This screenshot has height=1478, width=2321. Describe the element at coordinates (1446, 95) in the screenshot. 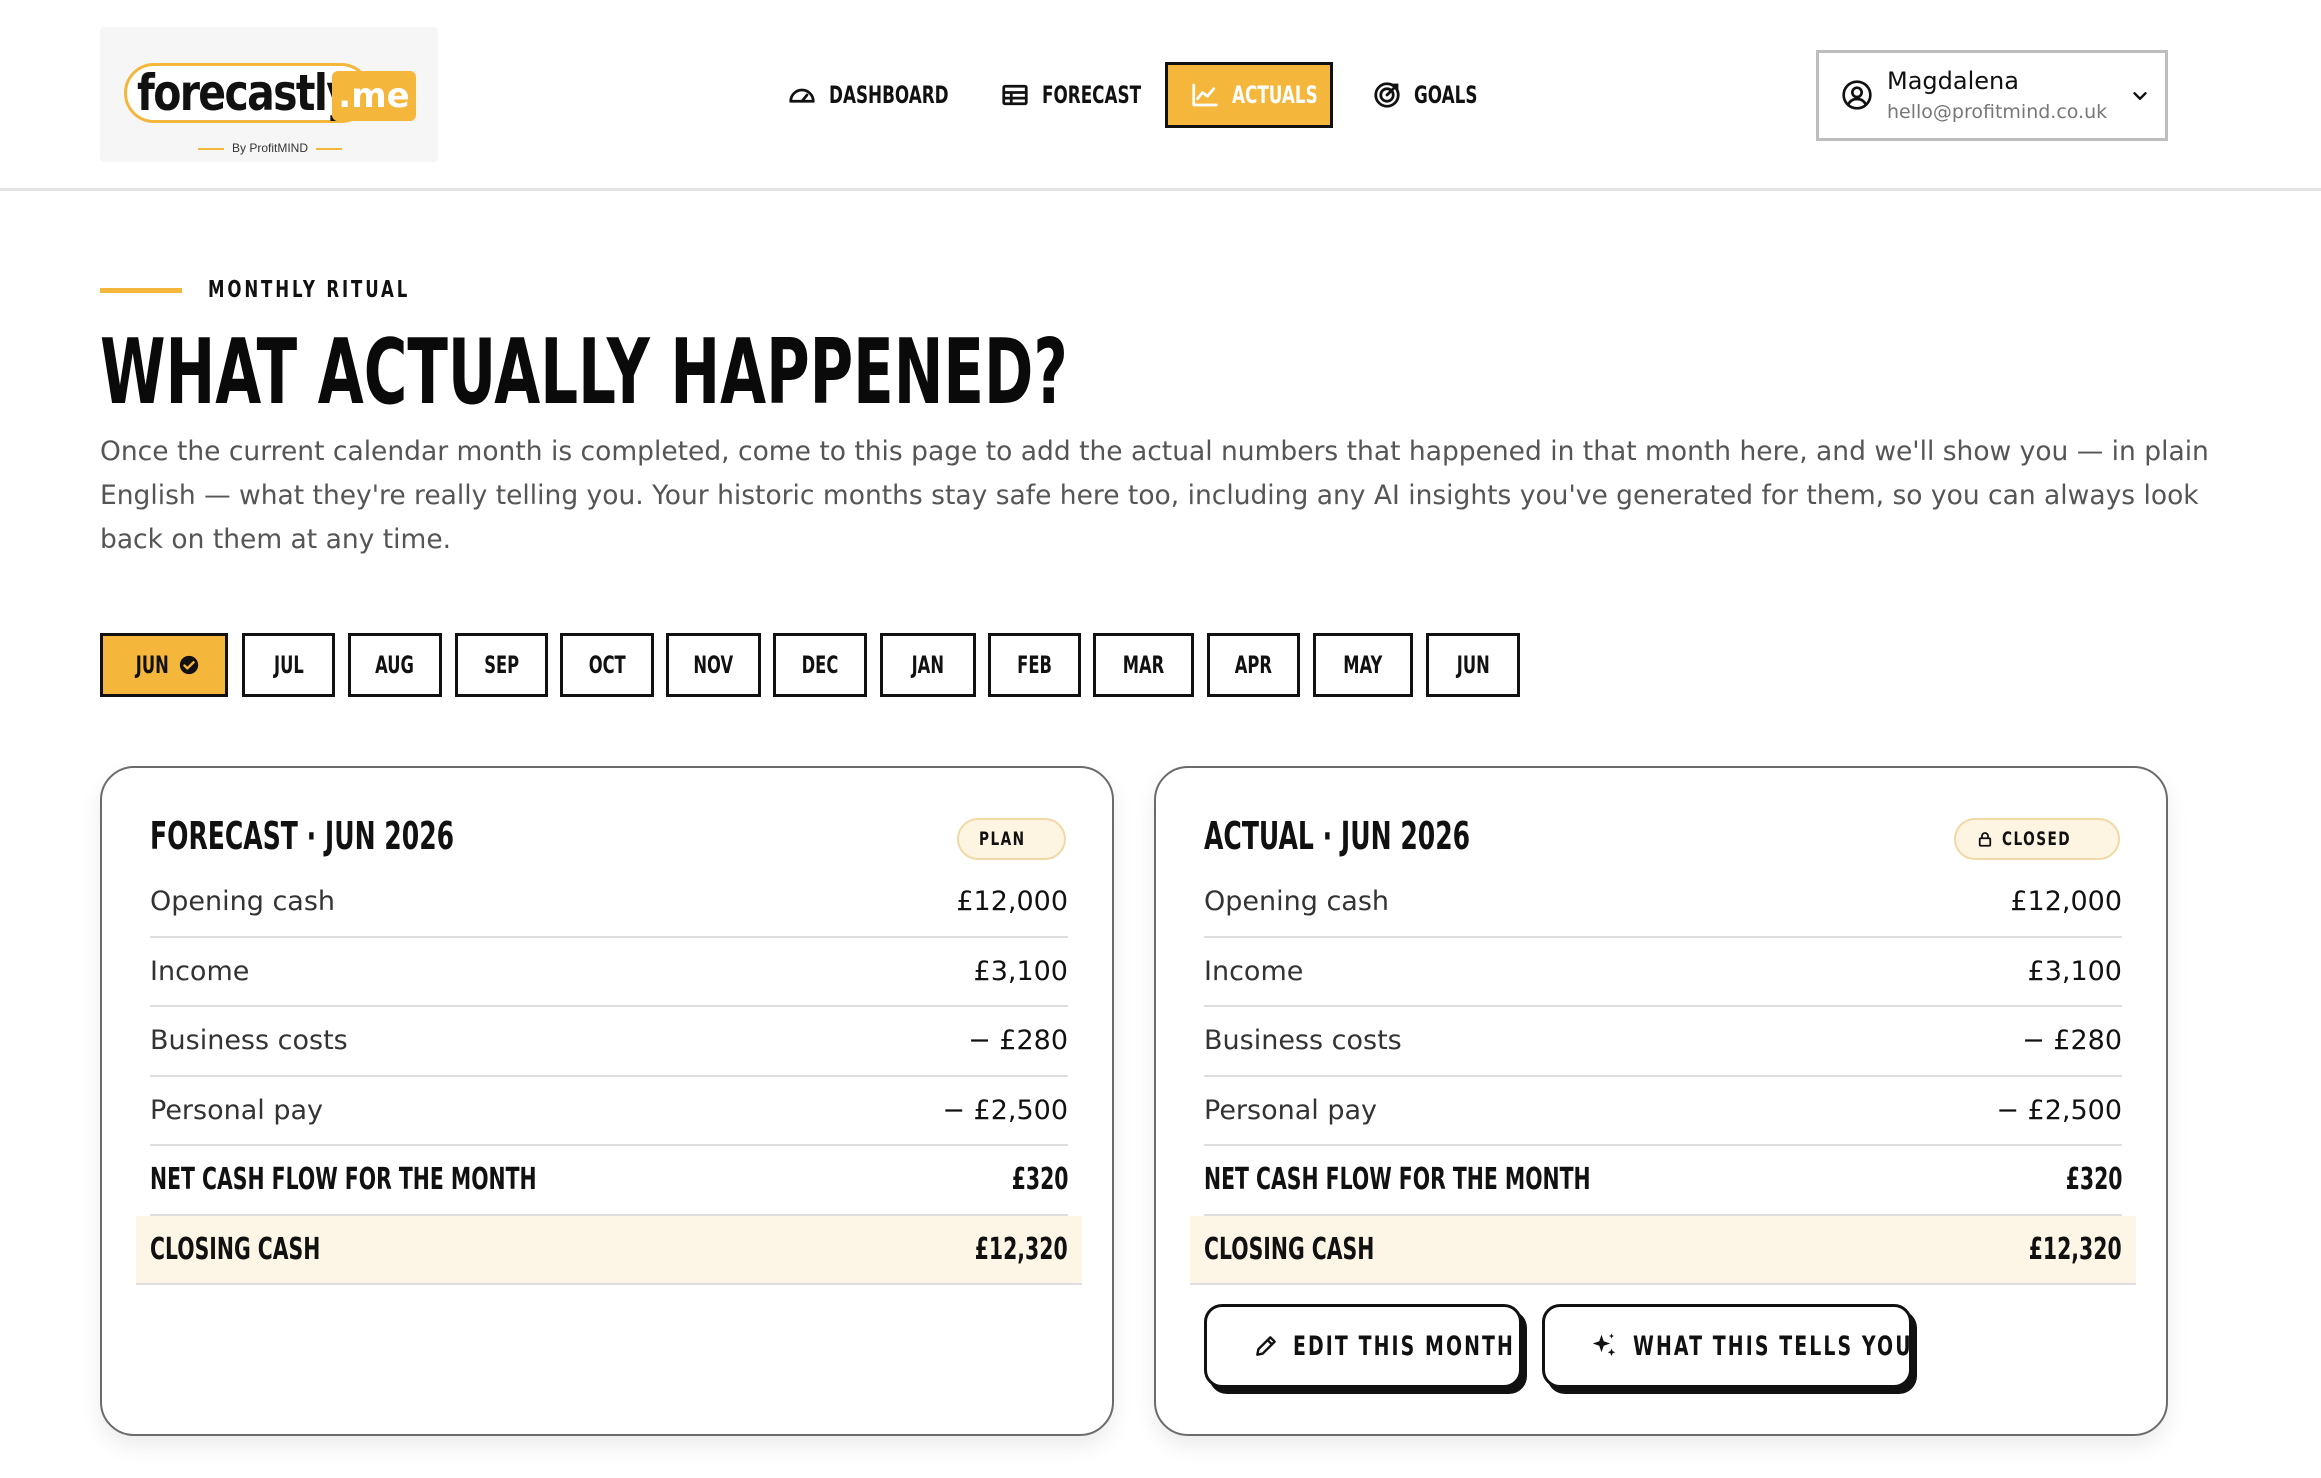

I see `nav-goals-label: GOALS` at that location.